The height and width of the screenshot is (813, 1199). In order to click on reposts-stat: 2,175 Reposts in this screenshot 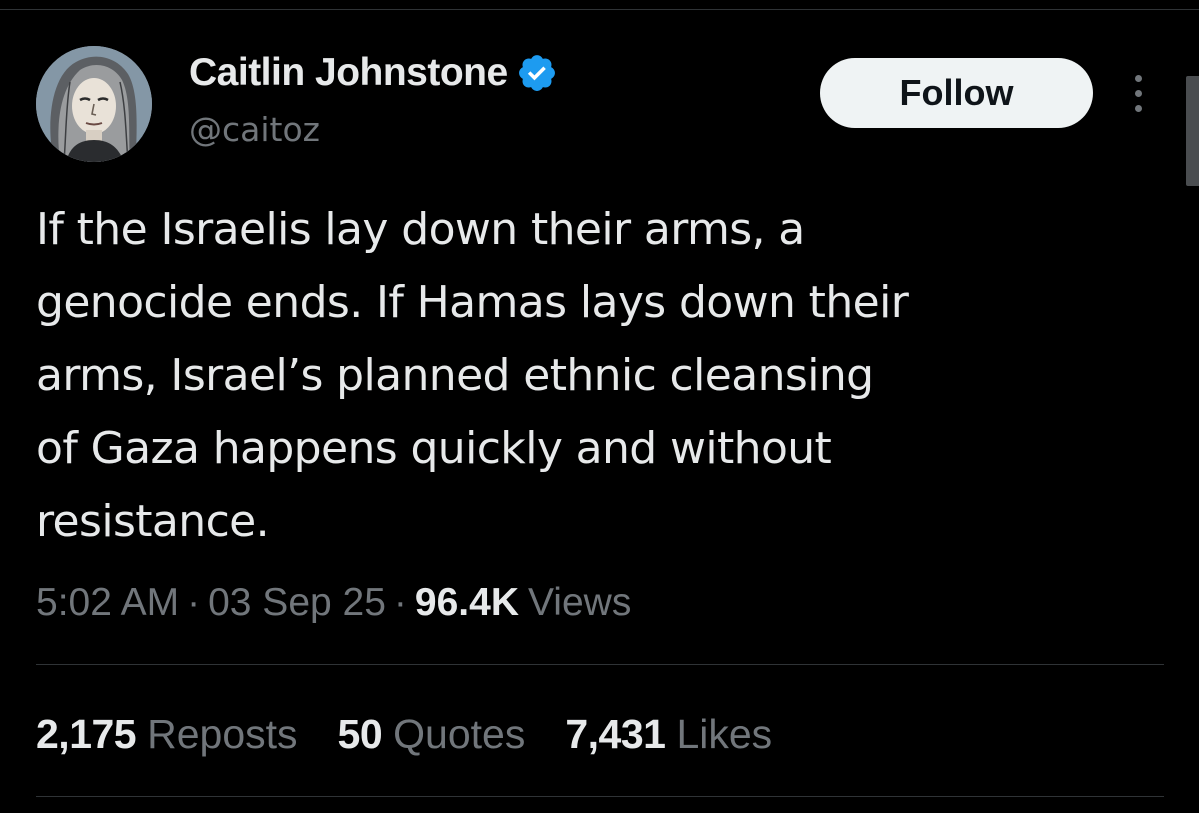, I will do `click(167, 734)`.